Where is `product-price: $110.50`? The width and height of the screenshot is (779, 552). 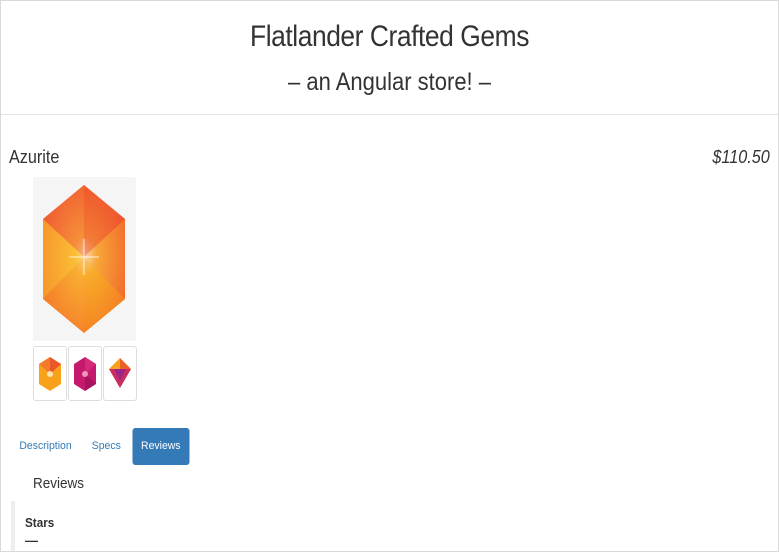 product-price: $110.50 is located at coordinates (741, 157).